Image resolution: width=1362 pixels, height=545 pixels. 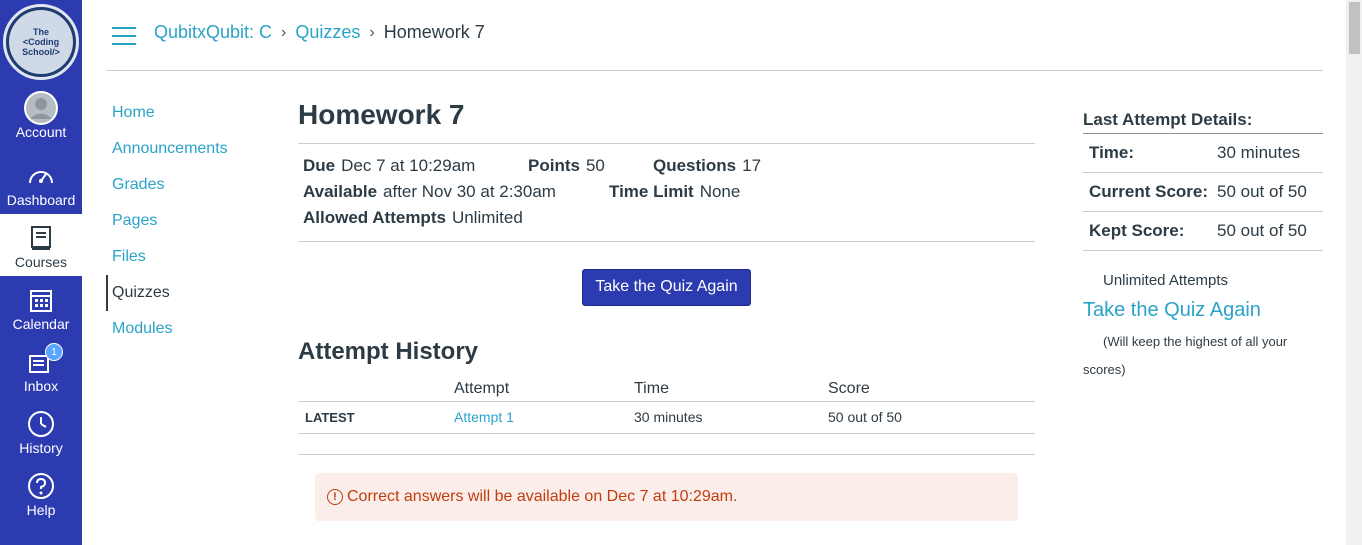 What do you see at coordinates (731, 417) in the screenshot?
I see `attempt-time: 30 minutes` at bounding box center [731, 417].